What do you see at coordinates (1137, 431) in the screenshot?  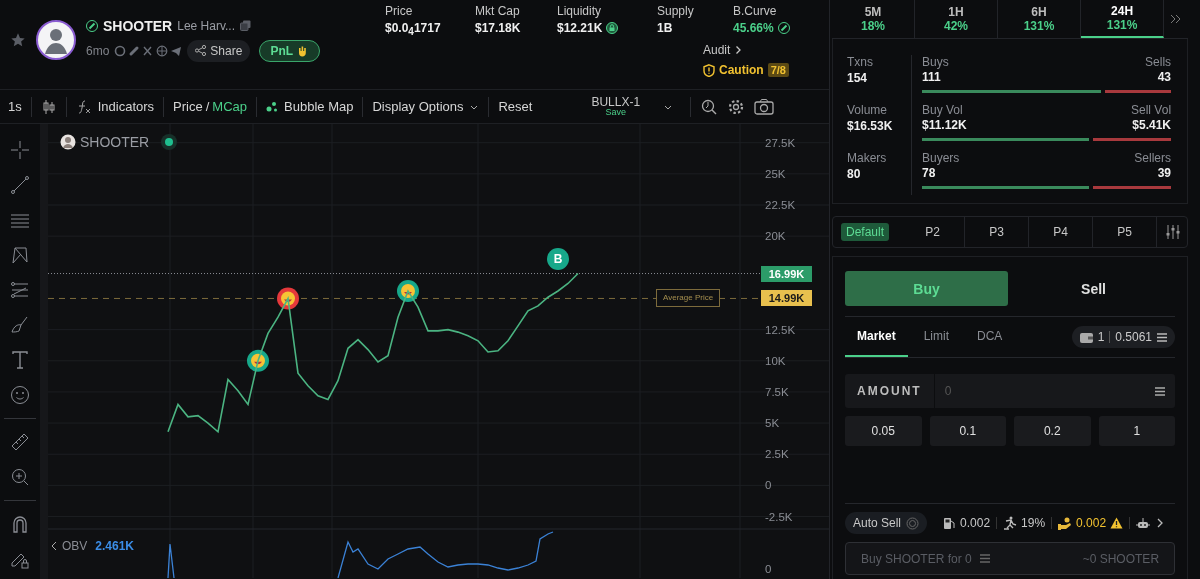 I see `quick-amount-button: 1` at bounding box center [1137, 431].